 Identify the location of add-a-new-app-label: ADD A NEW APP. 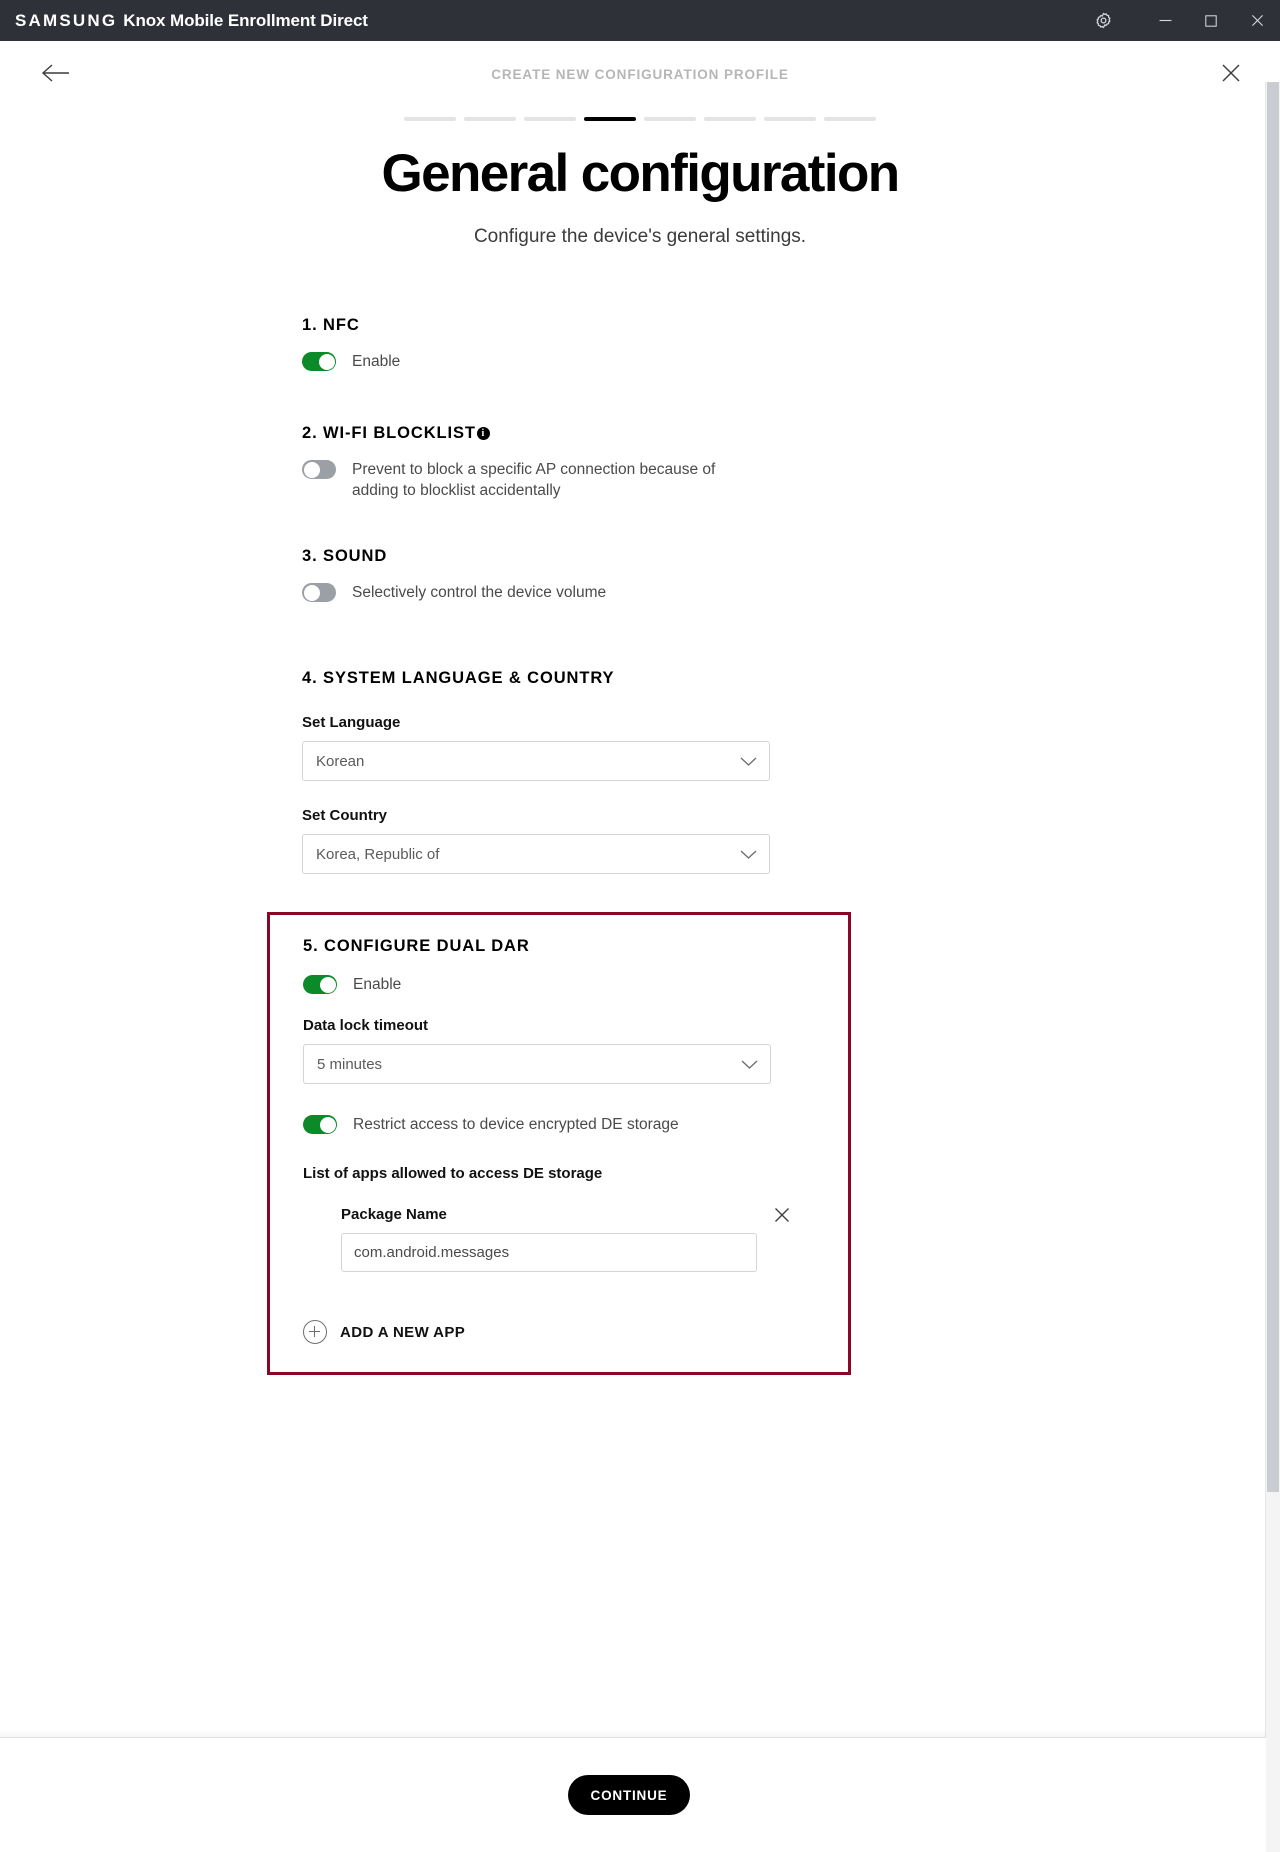
(403, 1332).